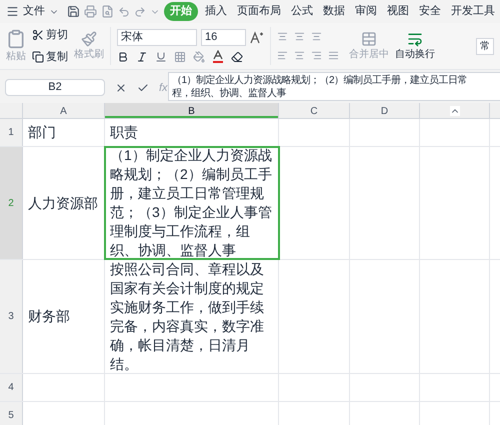  I want to click on row-header: 3, so click(11, 316).